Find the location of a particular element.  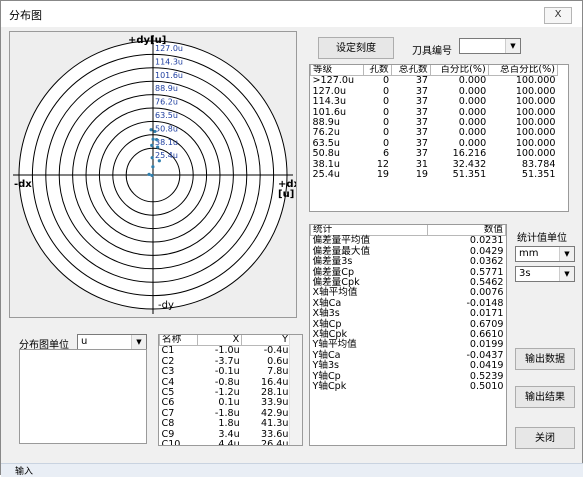

tool-no-label: 刀具编号 is located at coordinates (432, 51).